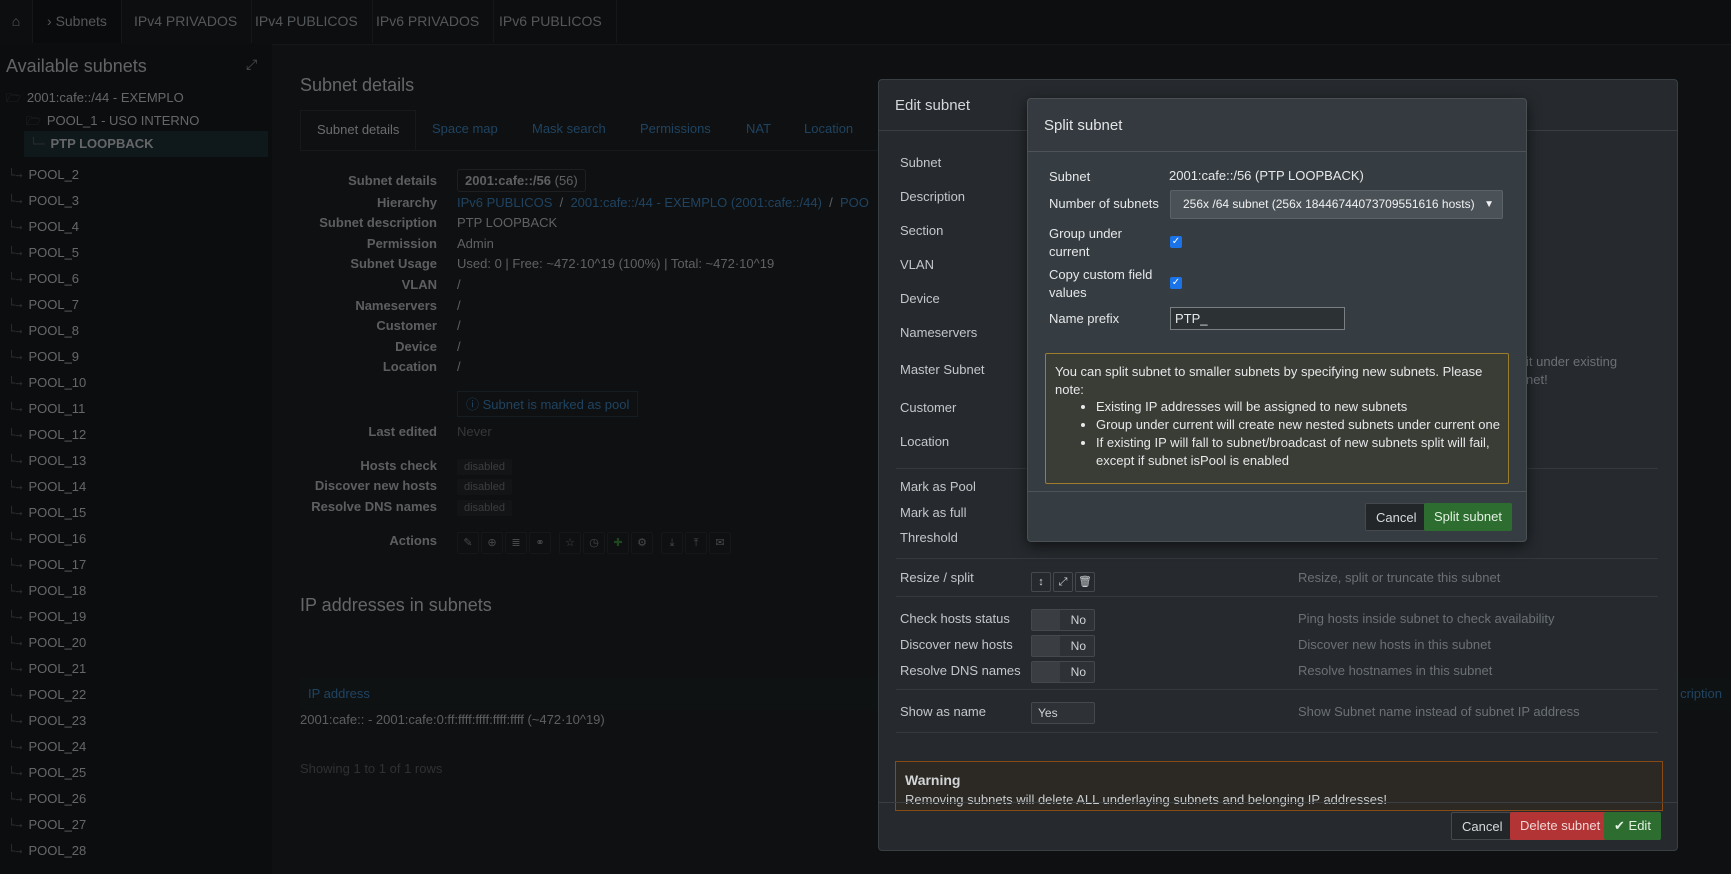  Describe the element at coordinates (1063, 620) in the screenshot. I see `check-hosts-toggle: No` at that location.